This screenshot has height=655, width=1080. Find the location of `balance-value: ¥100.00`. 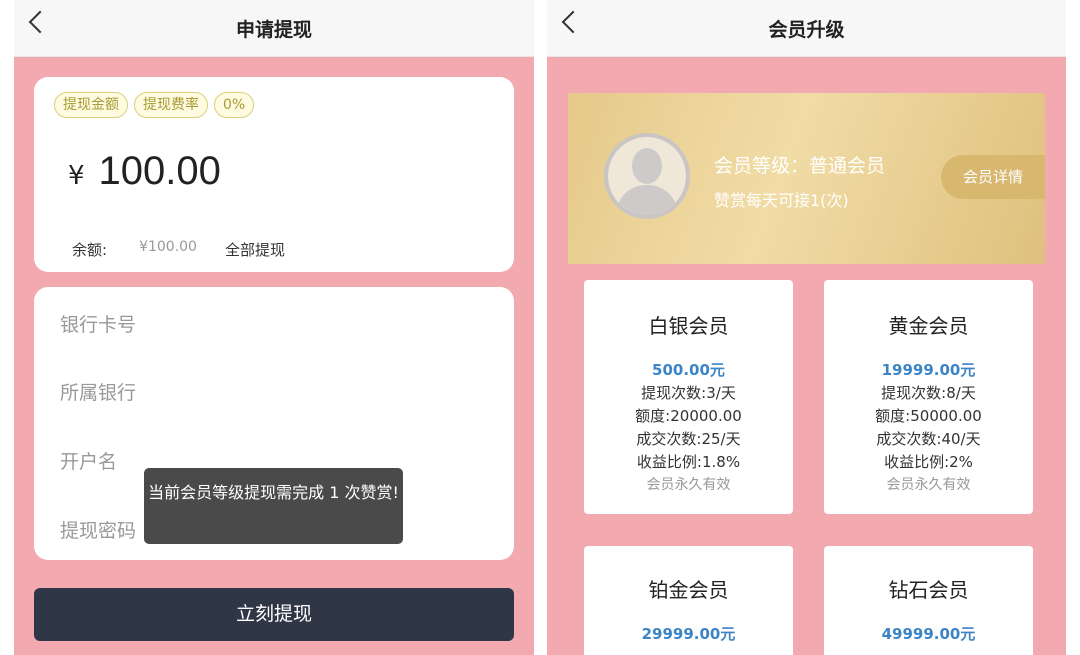

balance-value: ¥100.00 is located at coordinates (168, 247).